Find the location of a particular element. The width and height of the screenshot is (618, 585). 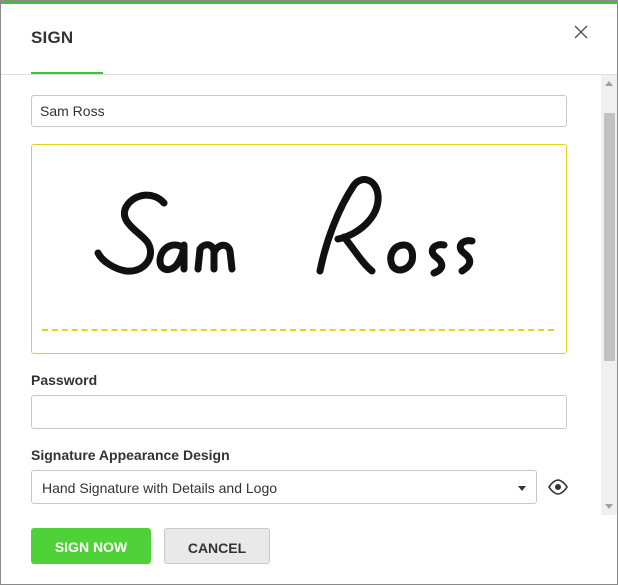

appearance-label: Signature Appearance Design is located at coordinates (130, 455).